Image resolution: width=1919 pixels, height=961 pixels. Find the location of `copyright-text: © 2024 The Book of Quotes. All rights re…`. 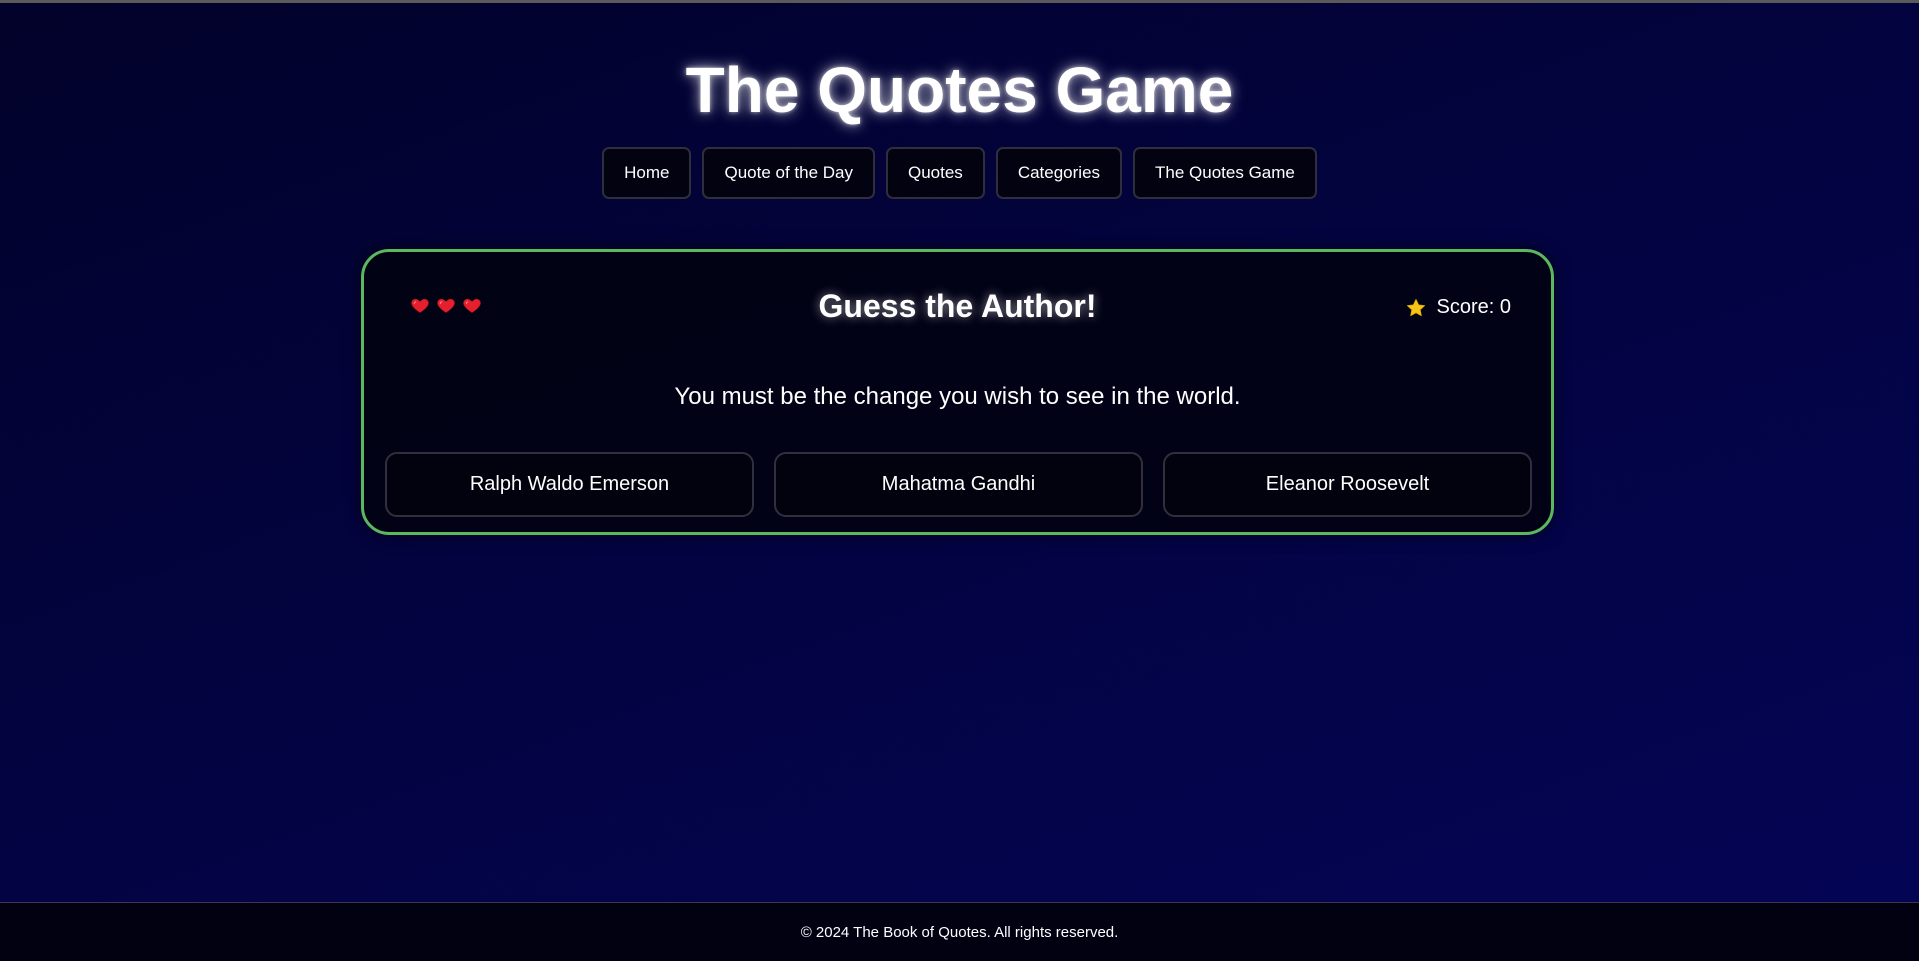

copyright-text: © 2024 The Book of Quotes. All rights re… is located at coordinates (959, 932).